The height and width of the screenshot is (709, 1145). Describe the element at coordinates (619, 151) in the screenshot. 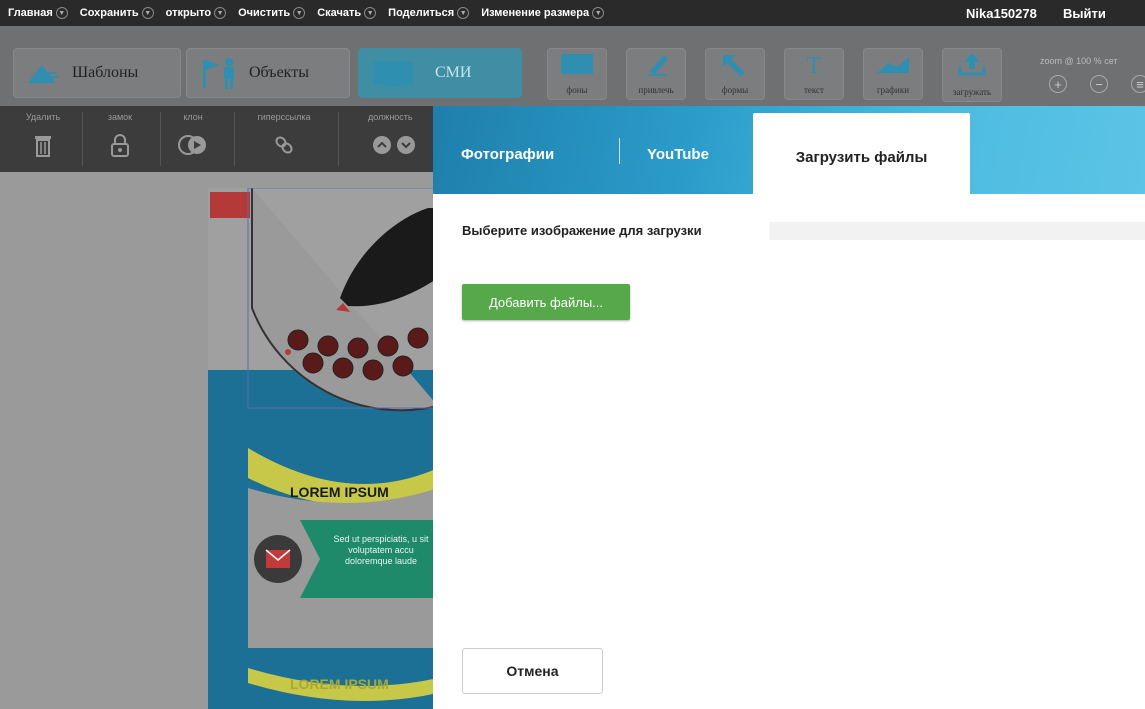

I see `tab-divider` at that location.